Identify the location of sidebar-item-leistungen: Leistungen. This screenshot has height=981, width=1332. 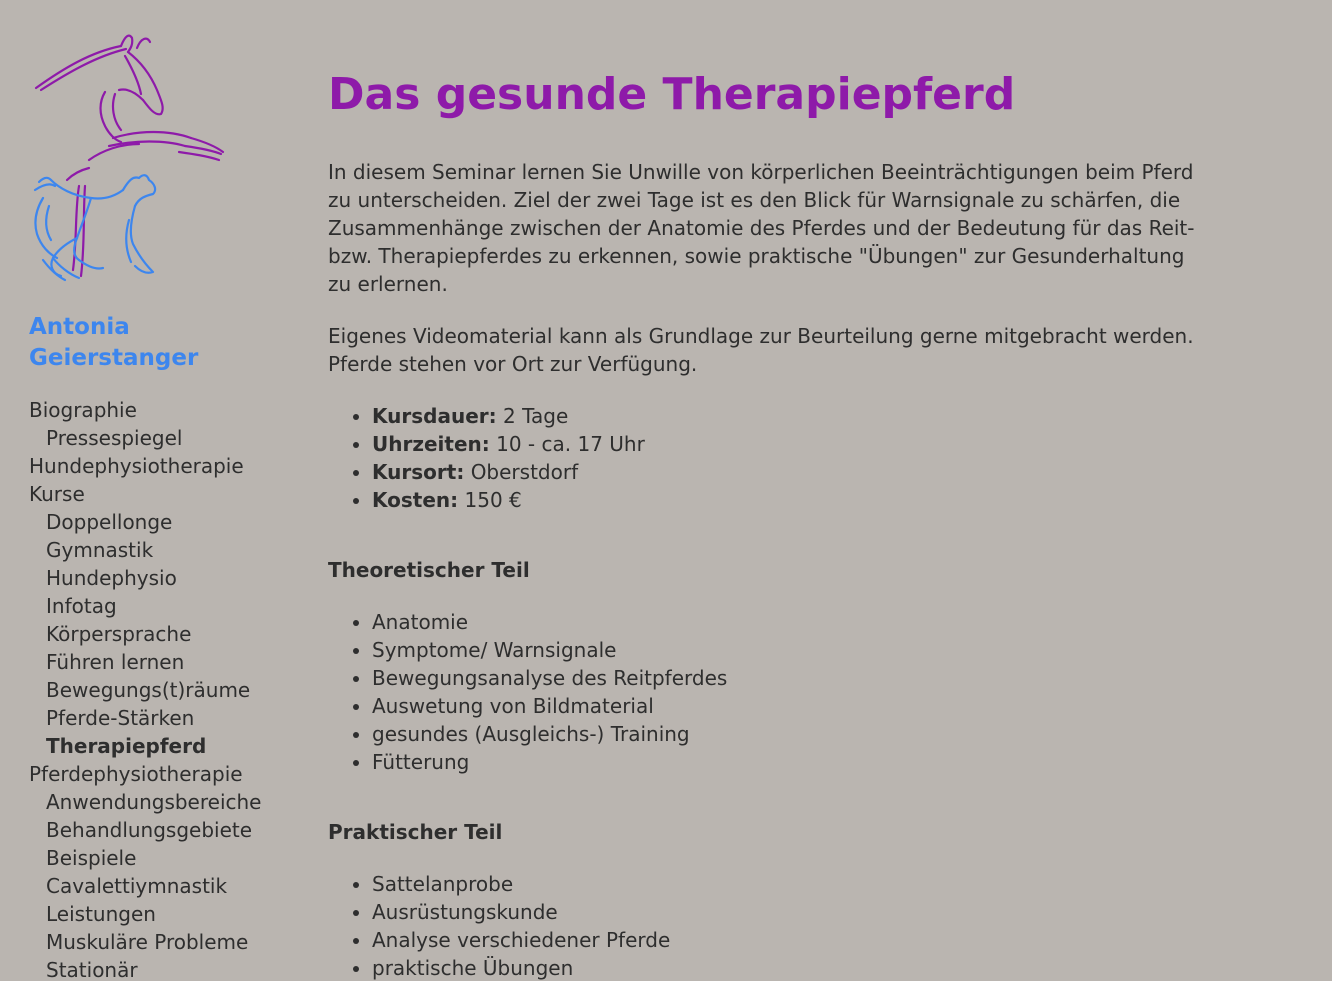
(164, 914).